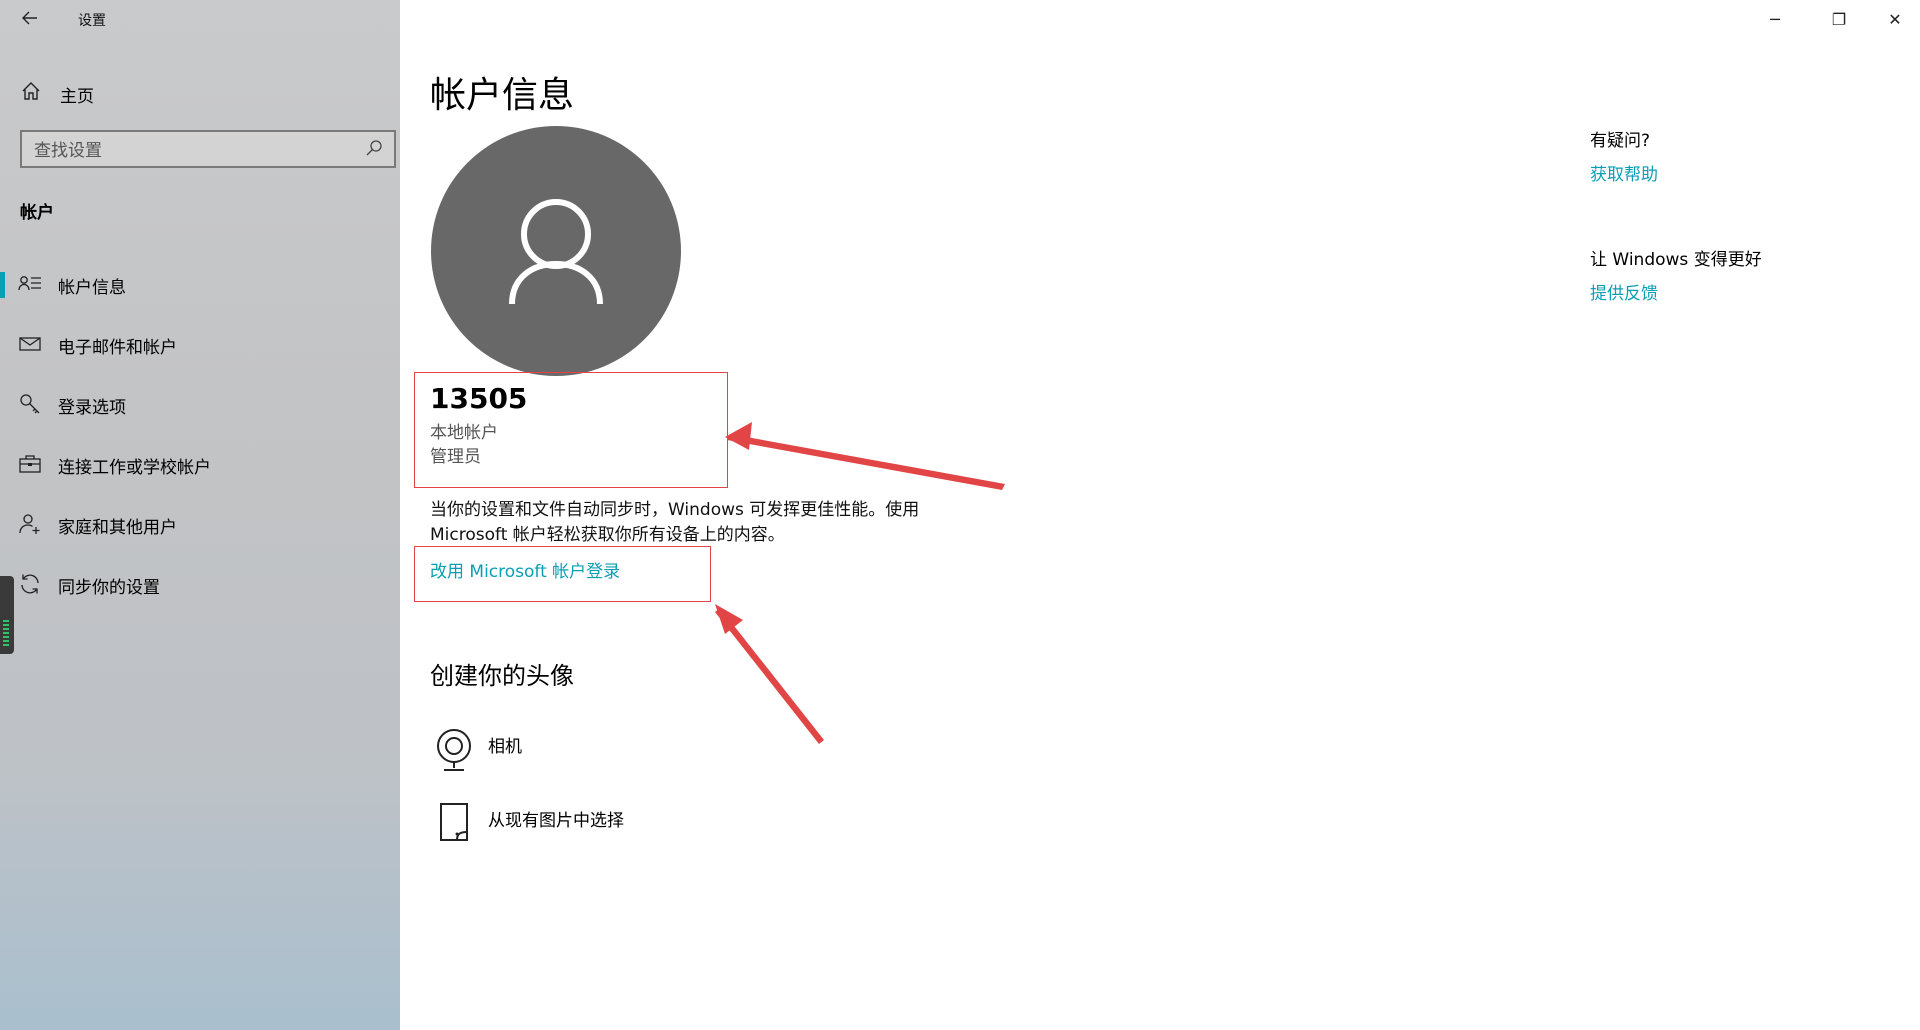 The width and height of the screenshot is (1920, 1030). Describe the element at coordinates (860, 583) in the screenshot. I see `annotation-arrows` at that location.